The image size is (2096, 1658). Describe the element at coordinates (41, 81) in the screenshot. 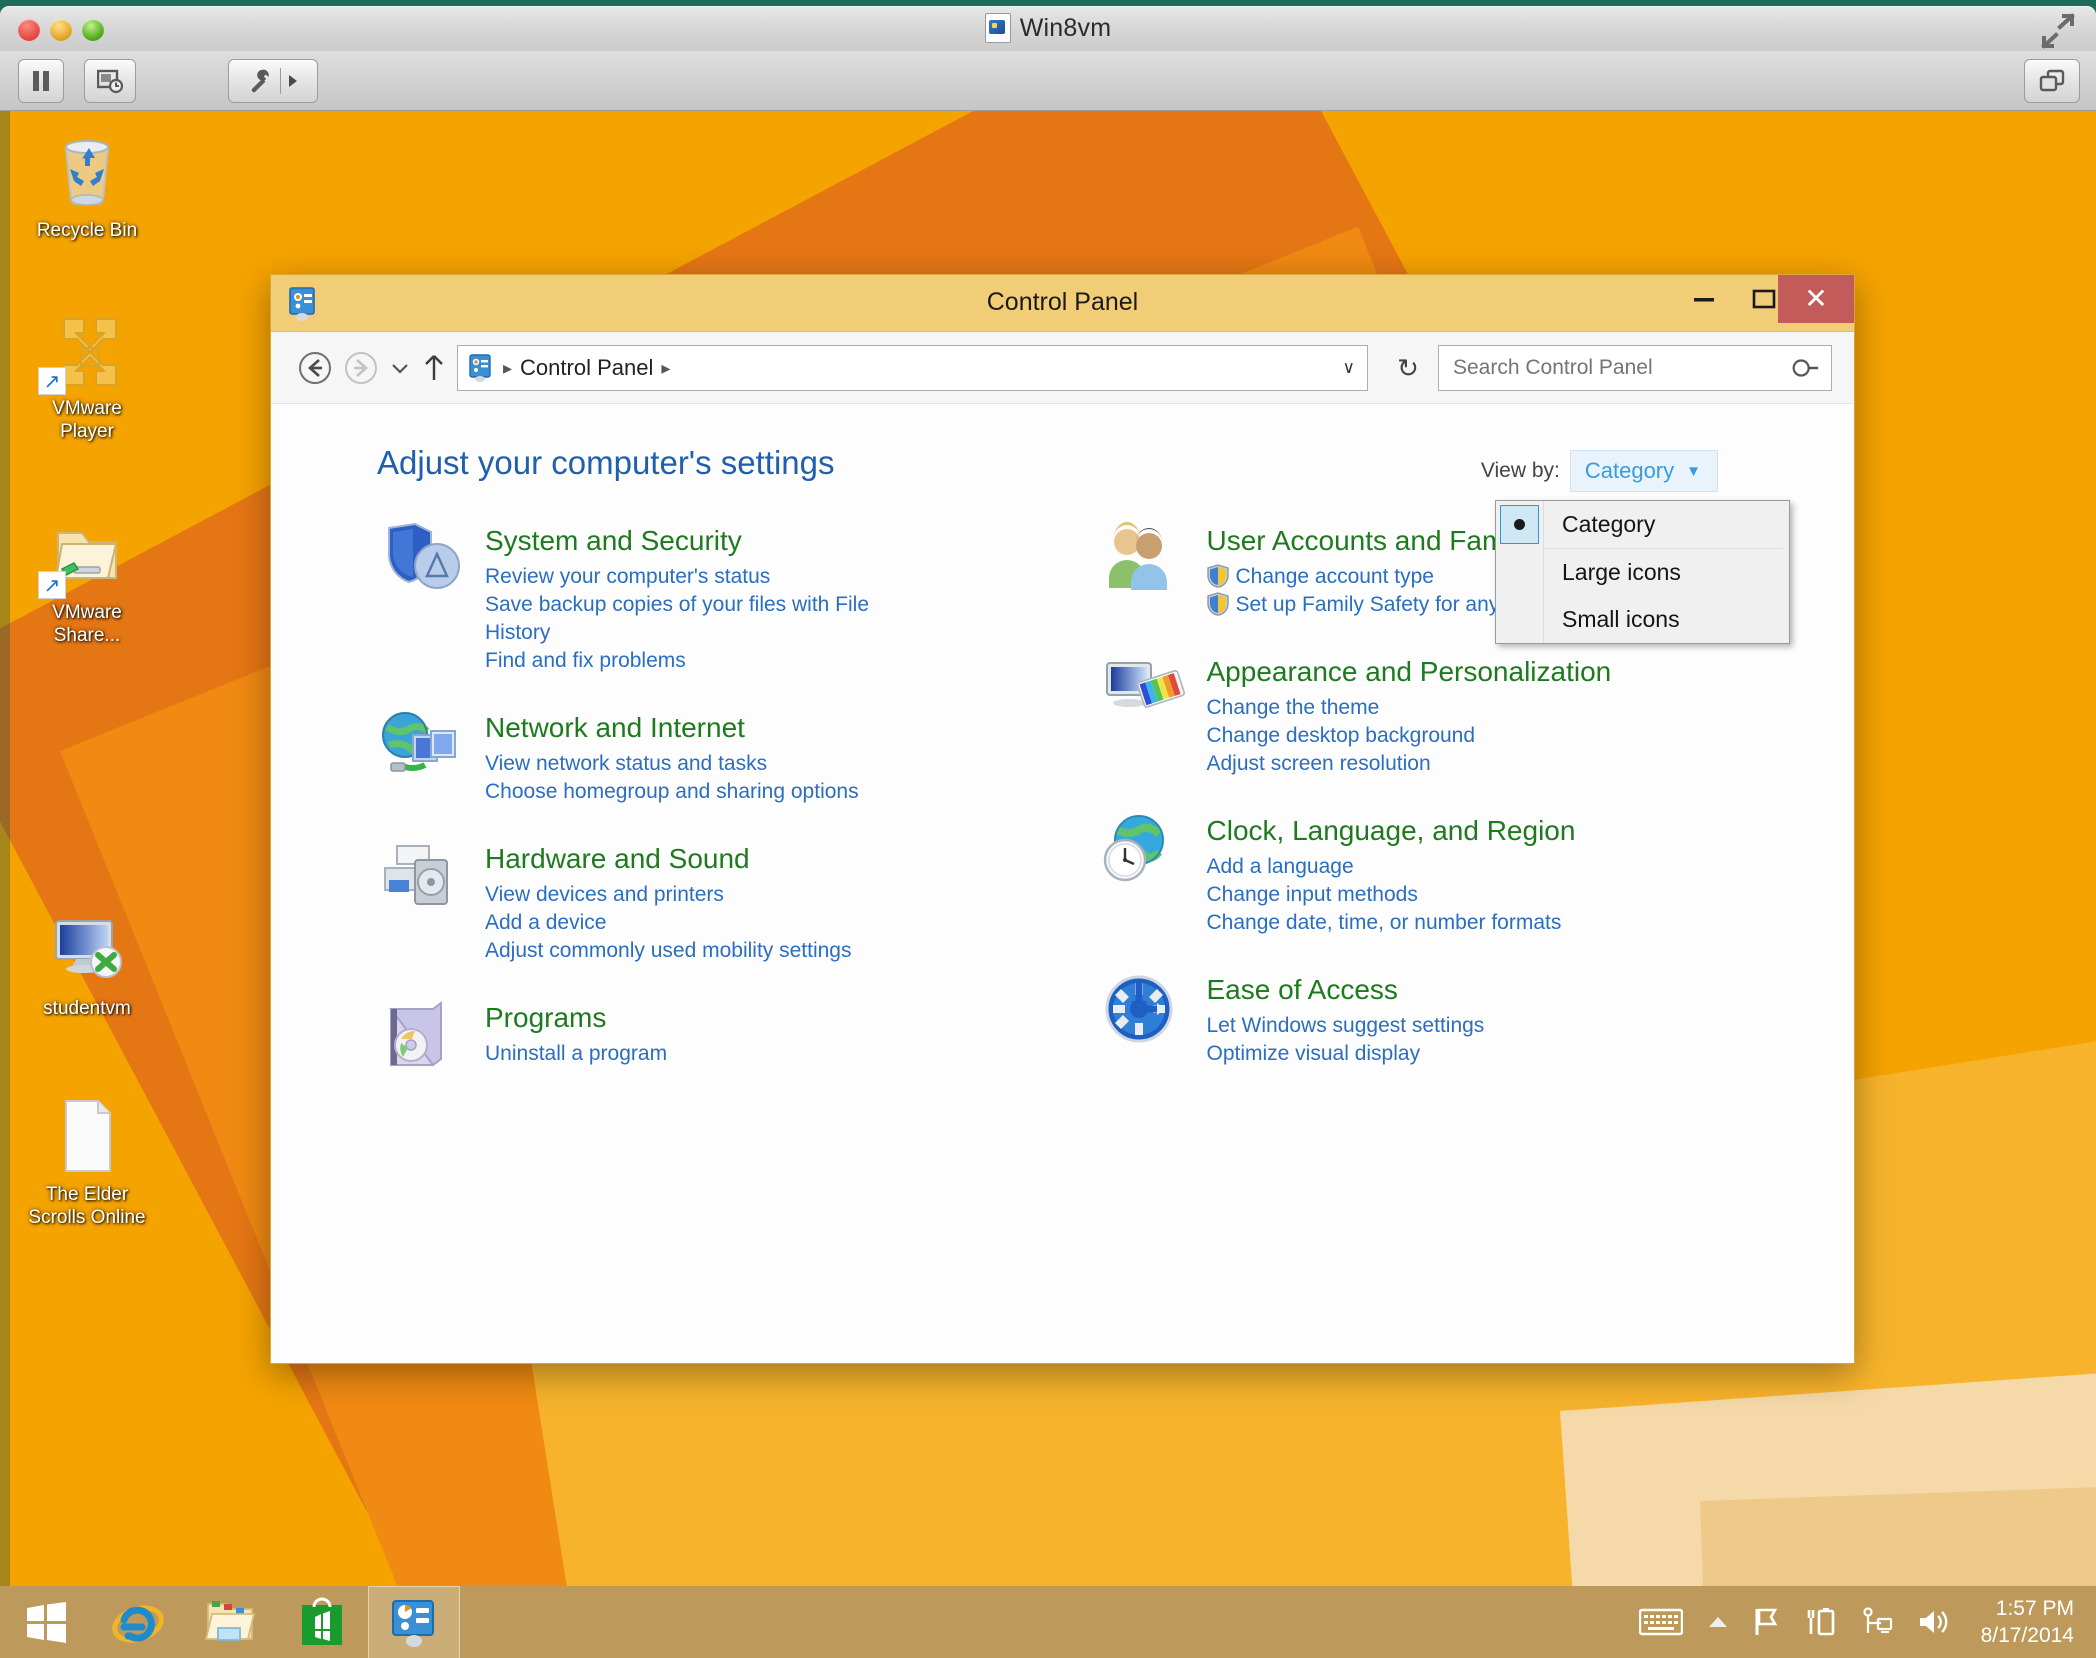

I see `pause-button` at that location.